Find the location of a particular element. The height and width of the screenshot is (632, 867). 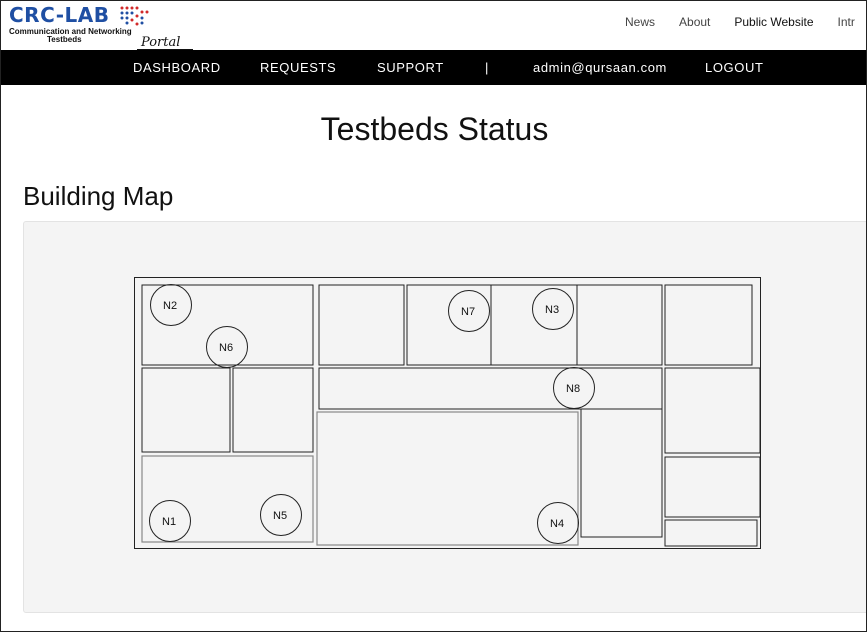

node-n1: N1 is located at coordinates (170, 521).